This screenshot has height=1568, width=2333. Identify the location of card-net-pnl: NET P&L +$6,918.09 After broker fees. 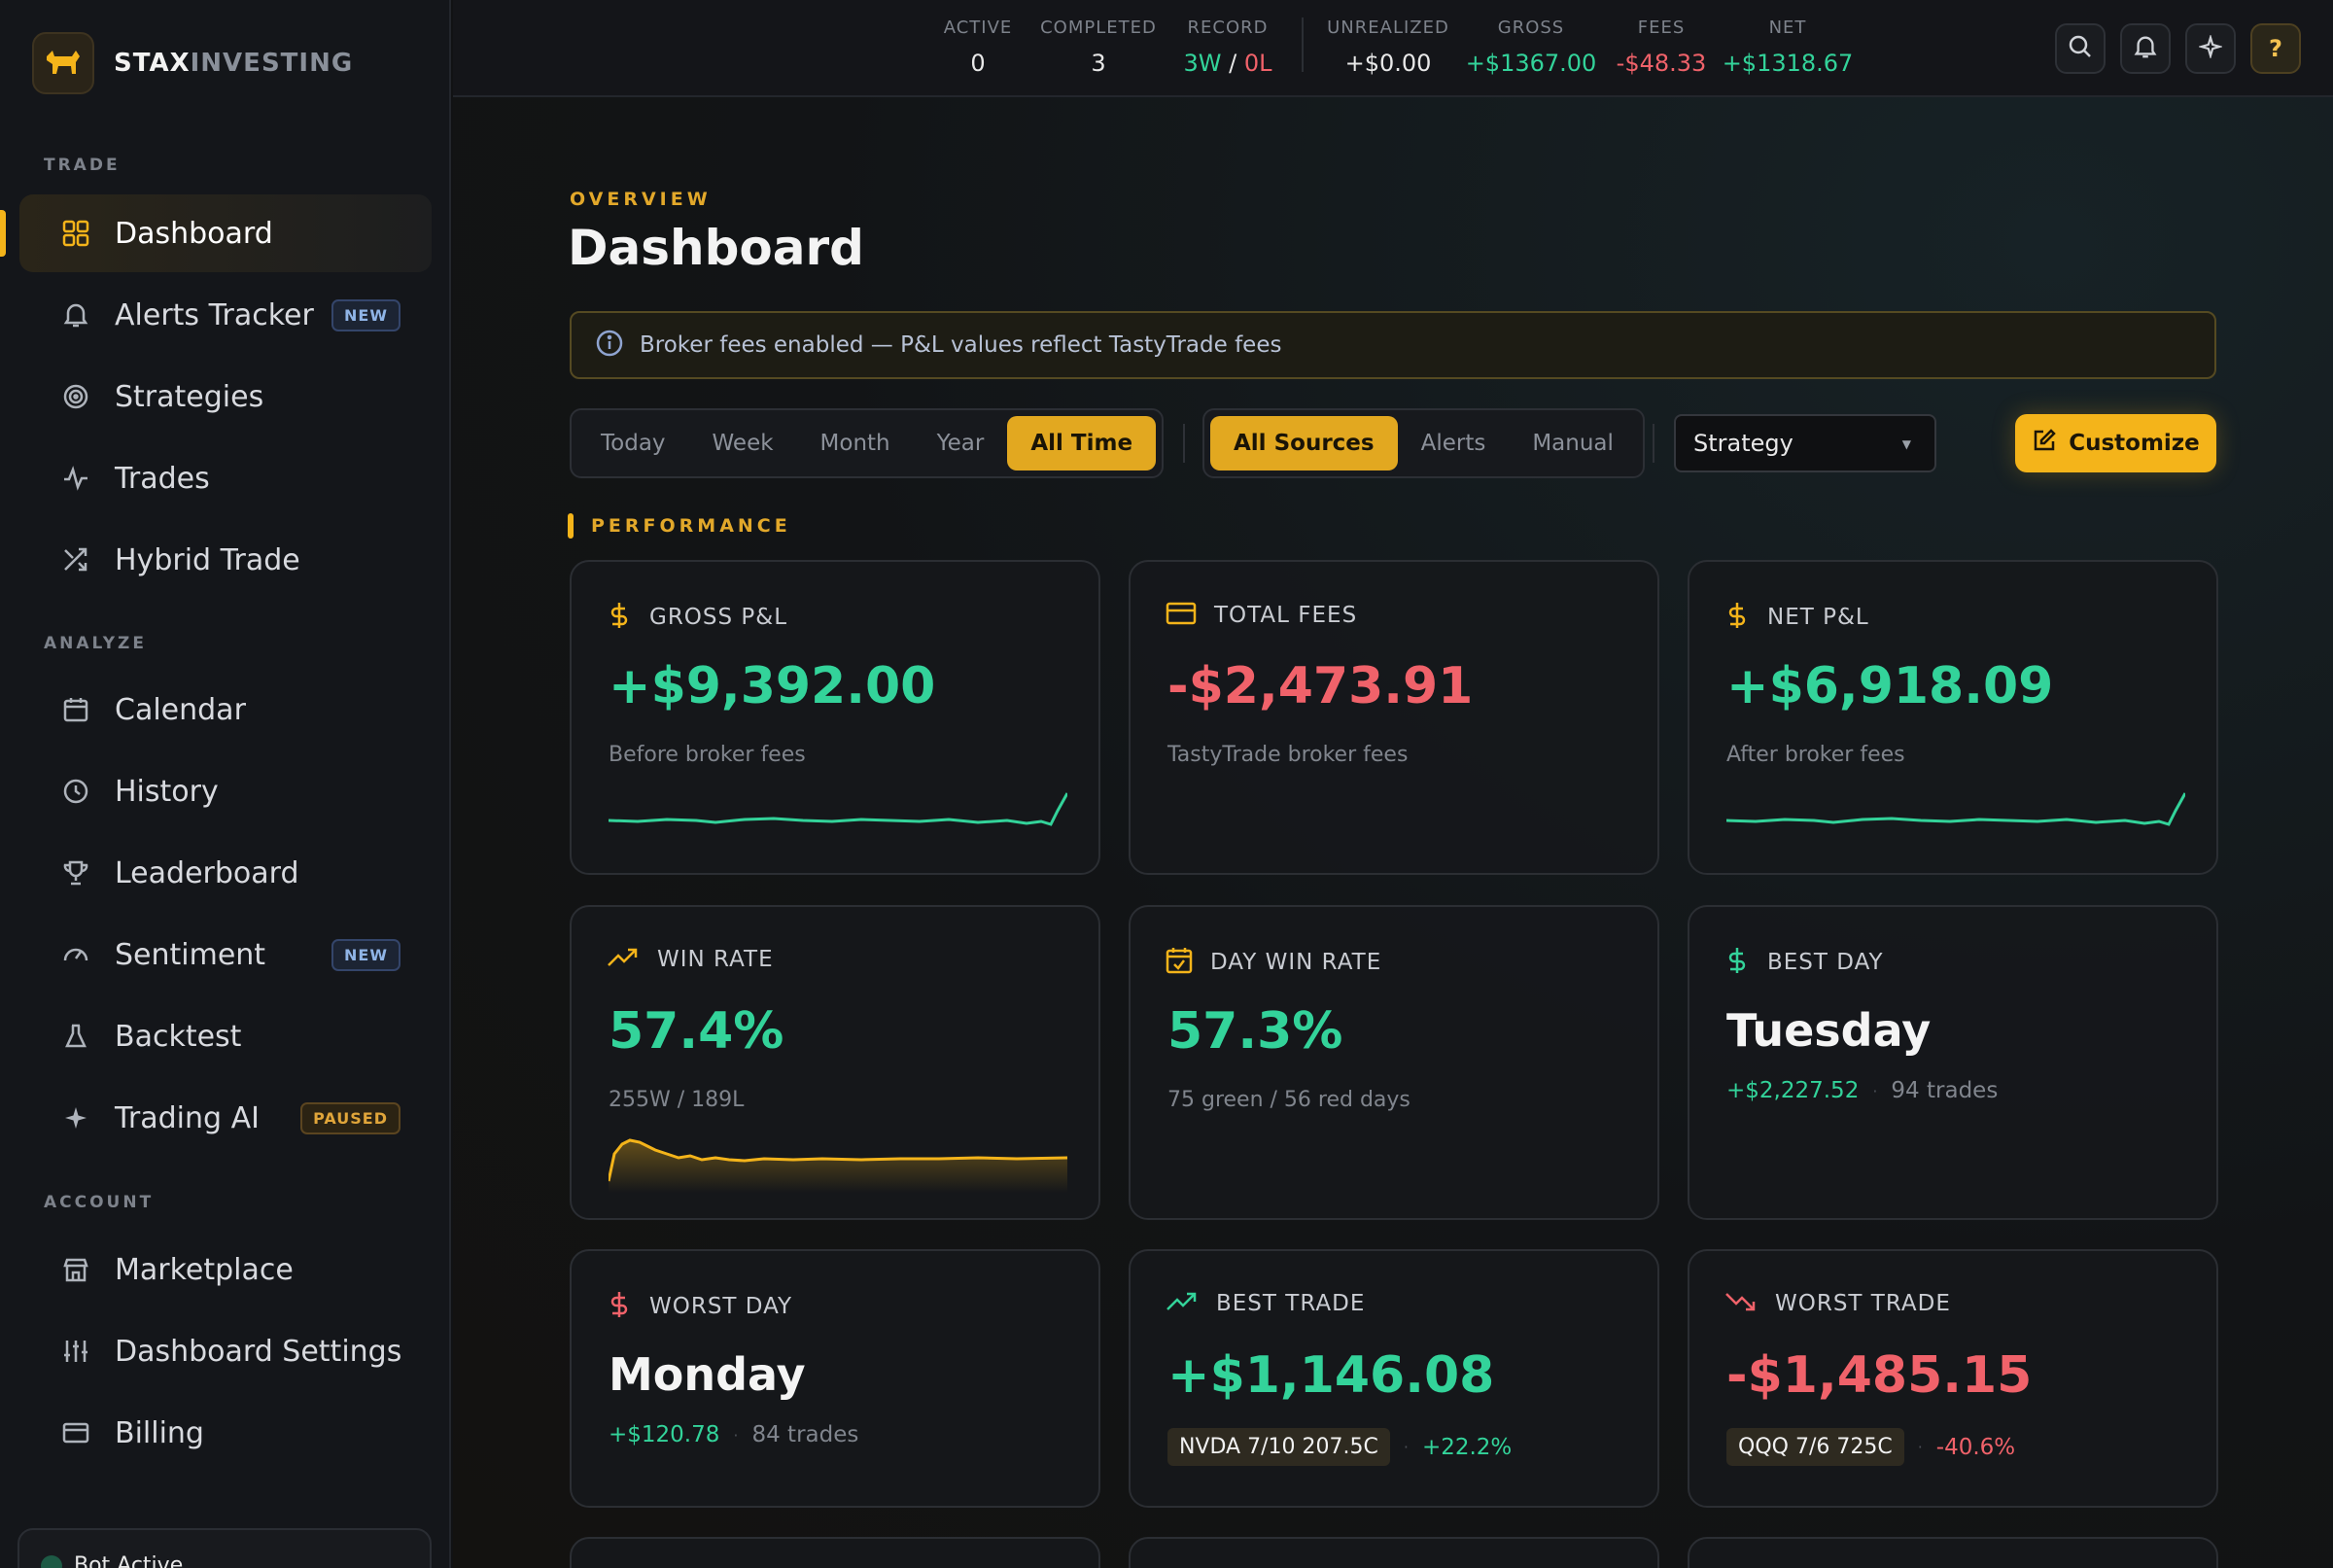
(1953, 717).